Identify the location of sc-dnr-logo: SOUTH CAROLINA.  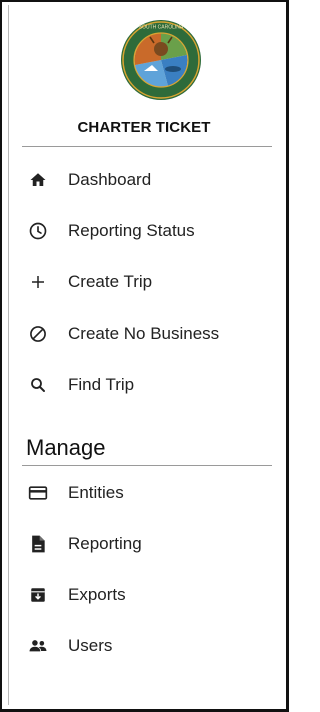
(161, 60).